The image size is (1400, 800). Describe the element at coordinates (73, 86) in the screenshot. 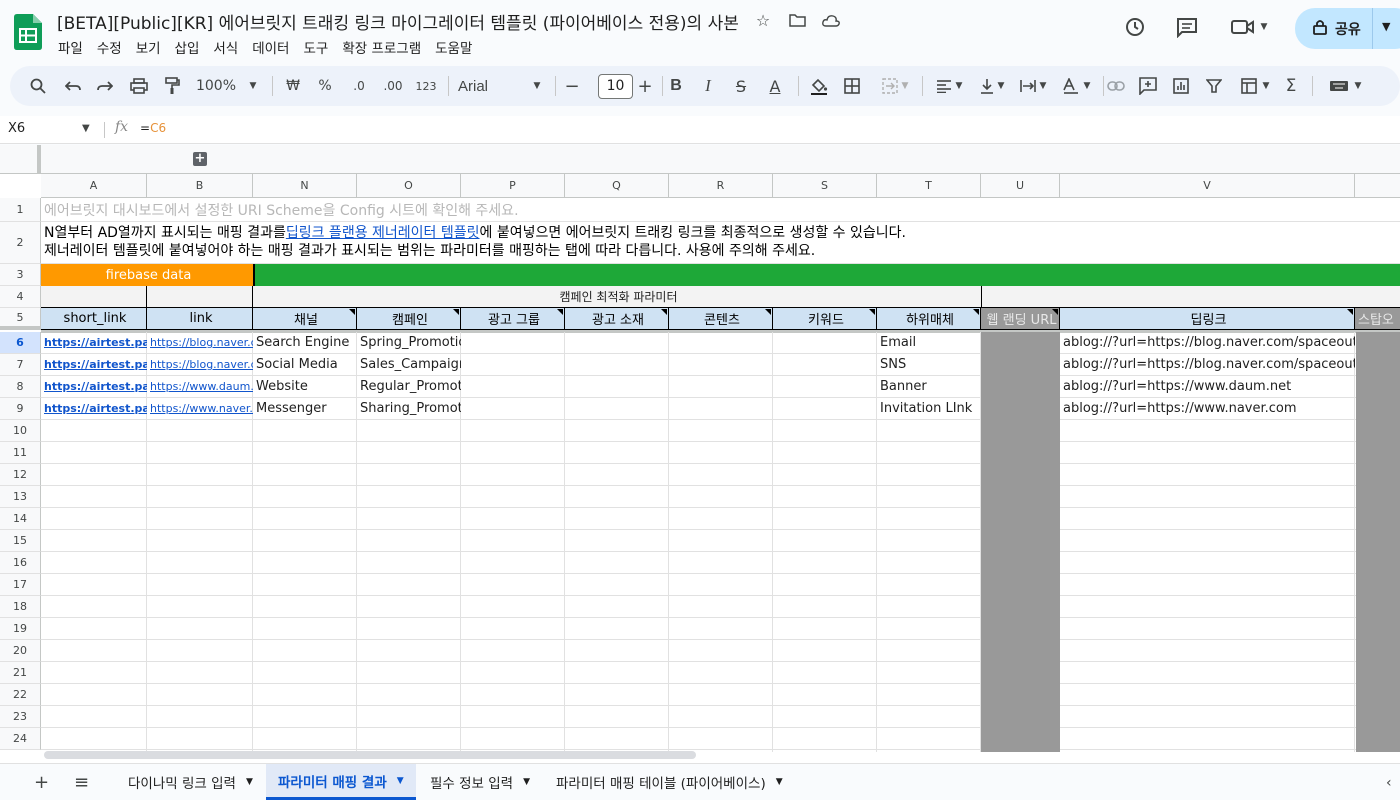

I see `undo-icon` at that location.